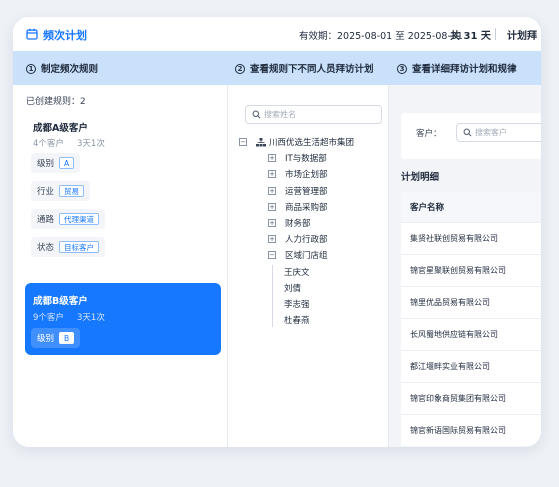  What do you see at coordinates (522, 36) in the screenshot?
I see `plan-visits-label: 计划拜` at bounding box center [522, 36].